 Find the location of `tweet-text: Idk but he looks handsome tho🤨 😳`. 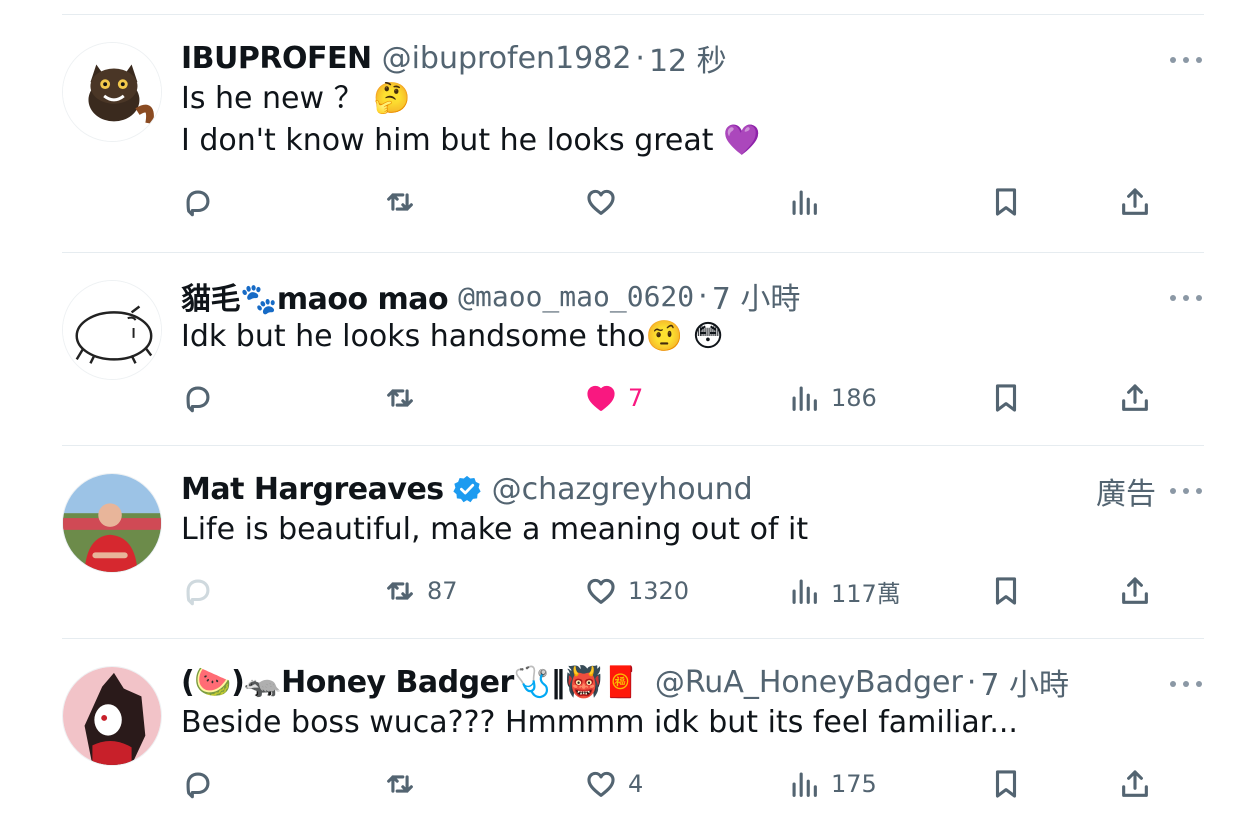

tweet-text: Idk but he looks handsome tho🤨 😳 is located at coordinates (452, 337).